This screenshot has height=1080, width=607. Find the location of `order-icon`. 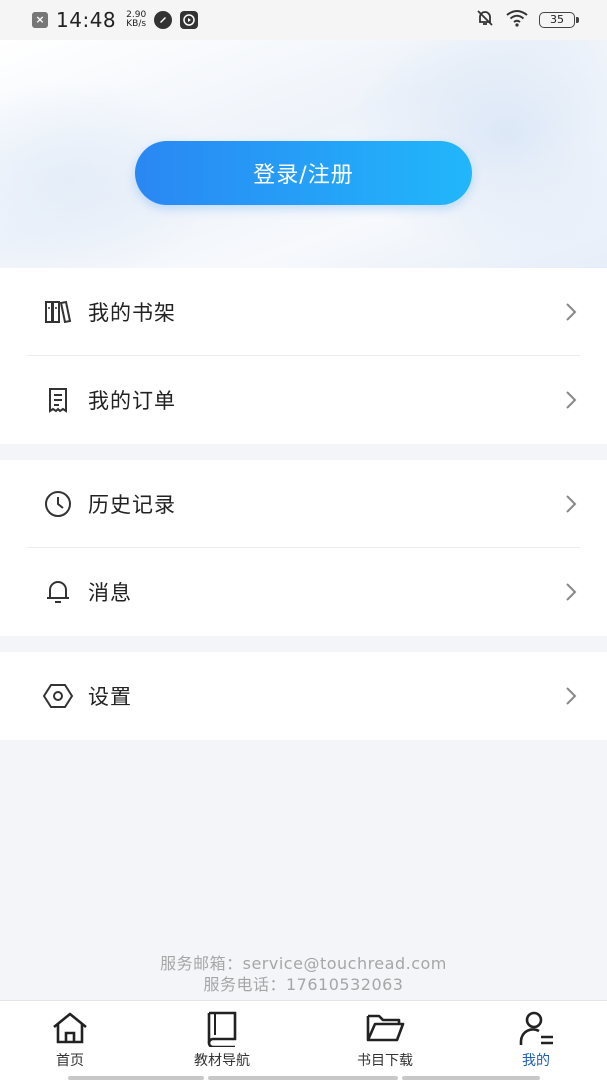

order-icon is located at coordinates (58, 400).